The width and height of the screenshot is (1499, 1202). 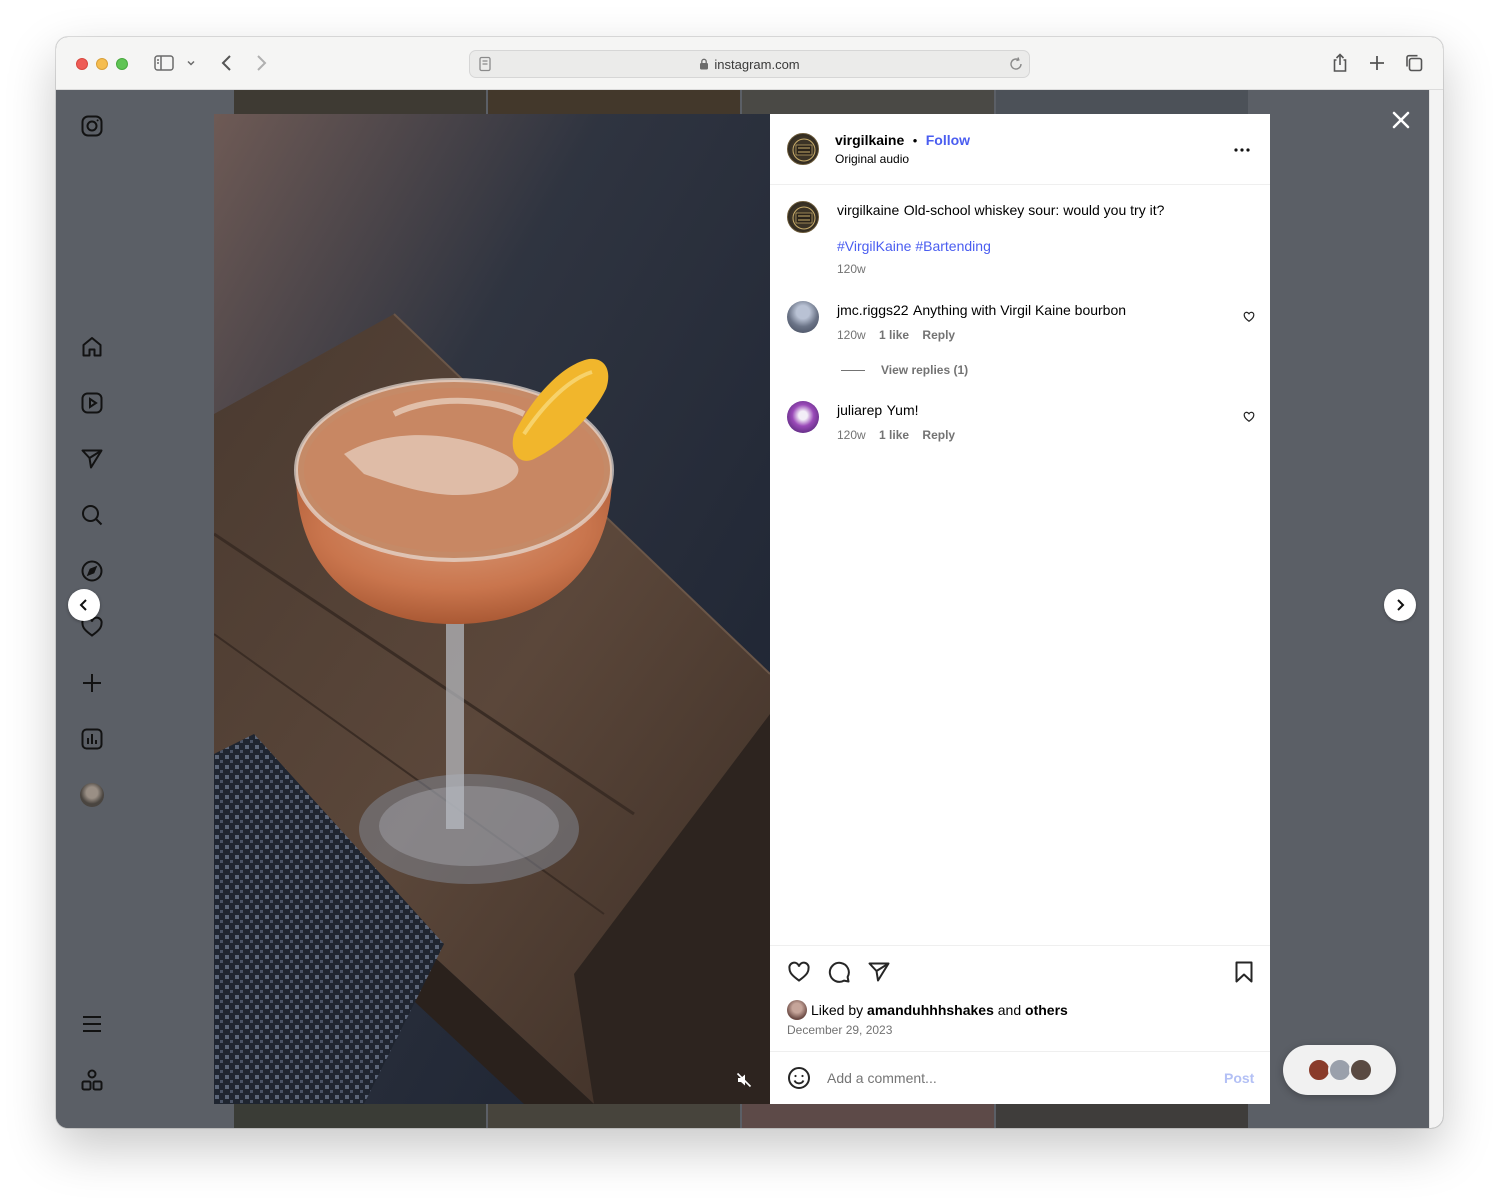 I want to click on back-icon, so click(x=227, y=63).